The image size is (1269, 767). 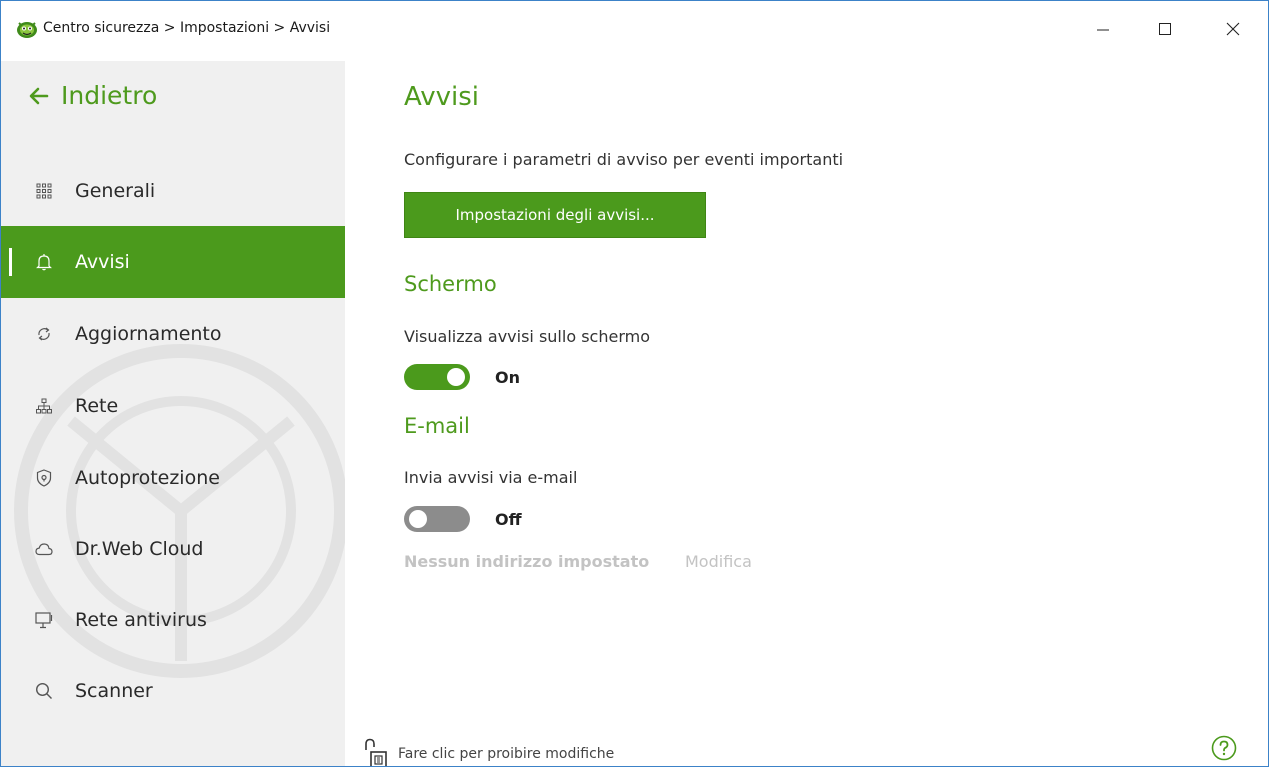 What do you see at coordinates (44, 549) in the screenshot?
I see `cloud-icon` at bounding box center [44, 549].